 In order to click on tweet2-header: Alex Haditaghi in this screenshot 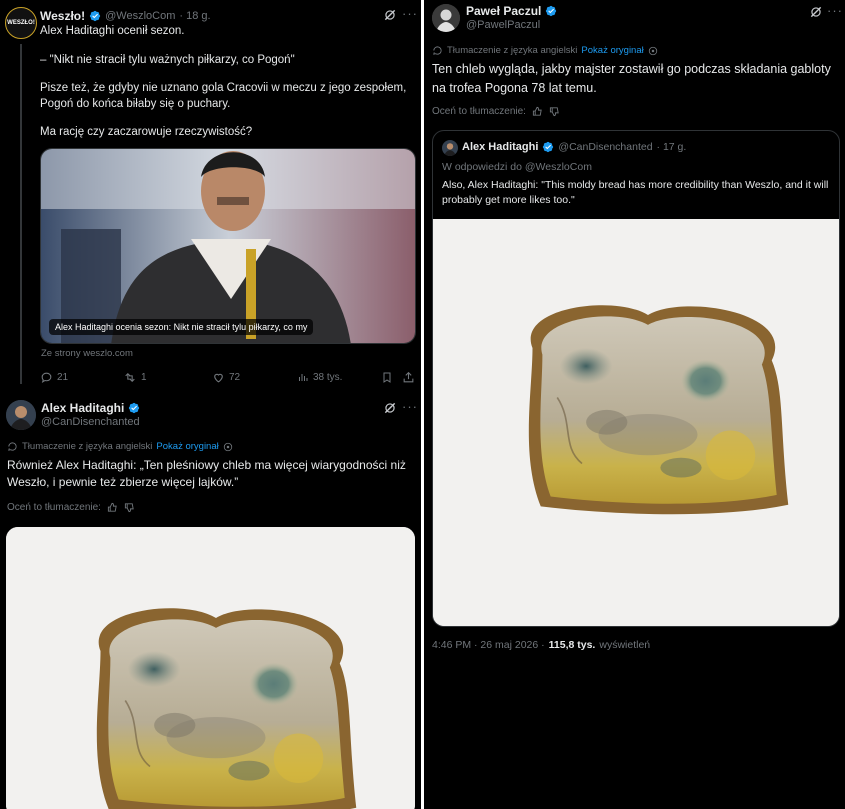, I will do `click(91, 408)`.